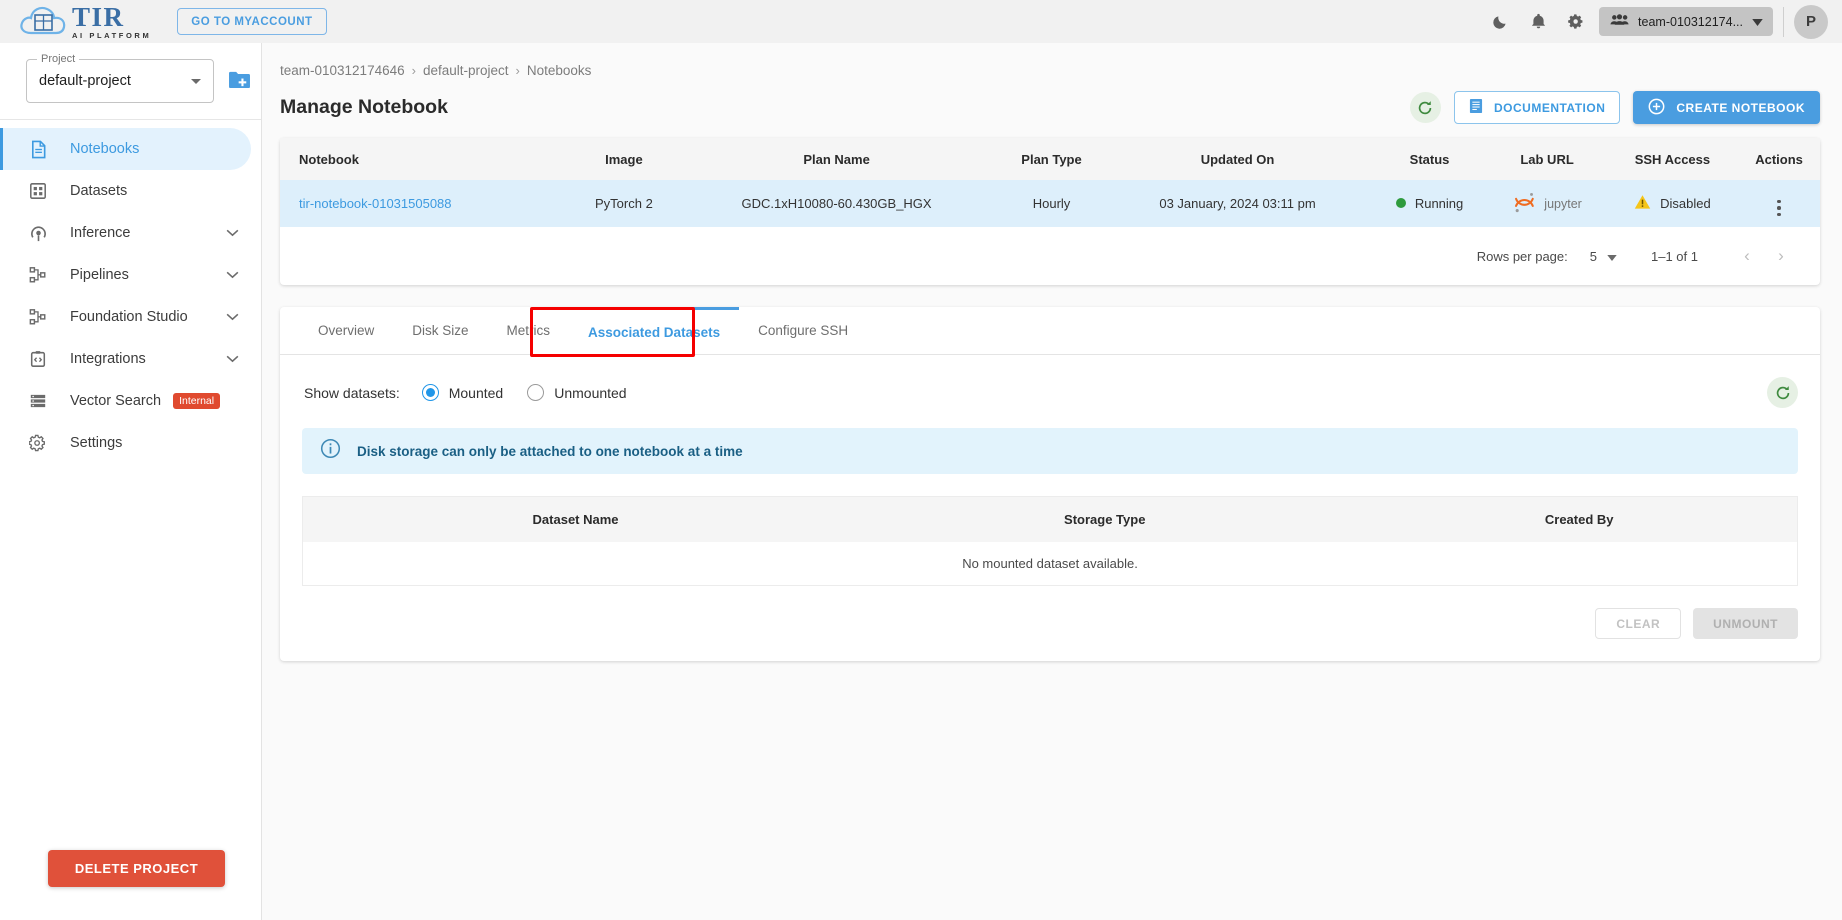 The image size is (1842, 920). Describe the element at coordinates (99, 275) in the screenshot. I see `sidebar-item-label: Pipelines` at that location.